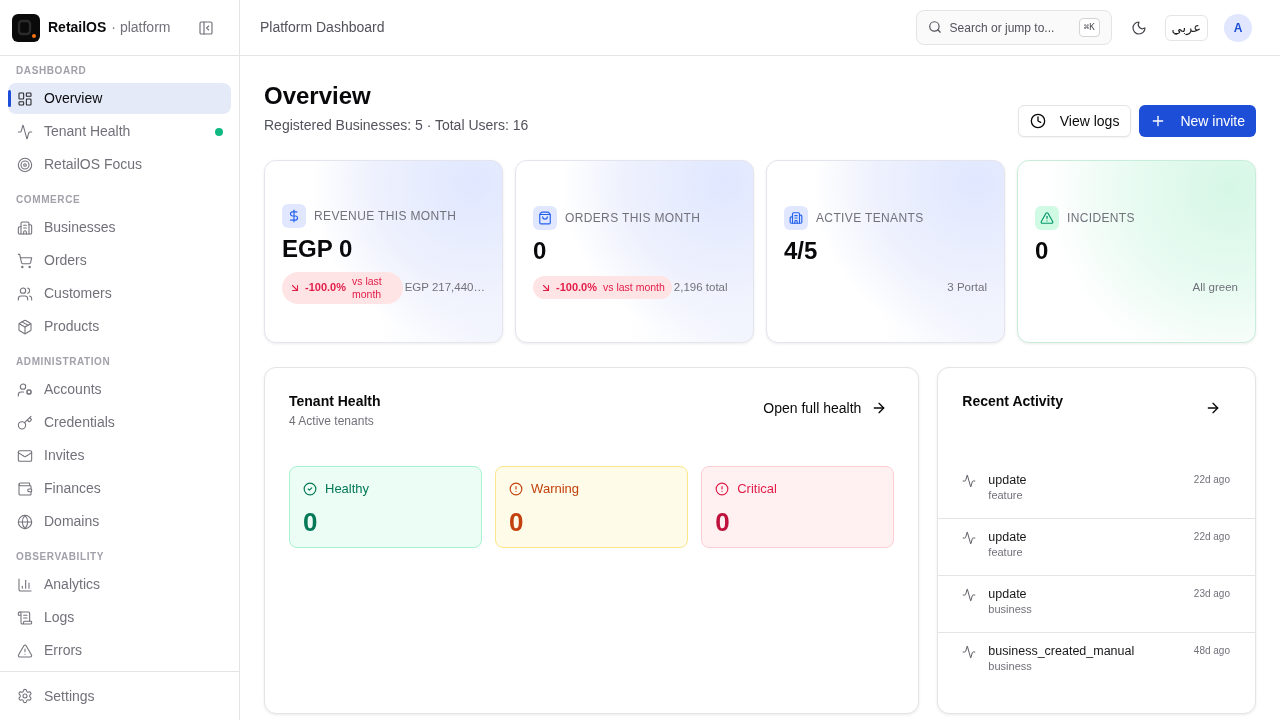  What do you see at coordinates (25, 293) in the screenshot?
I see `users-icon` at bounding box center [25, 293].